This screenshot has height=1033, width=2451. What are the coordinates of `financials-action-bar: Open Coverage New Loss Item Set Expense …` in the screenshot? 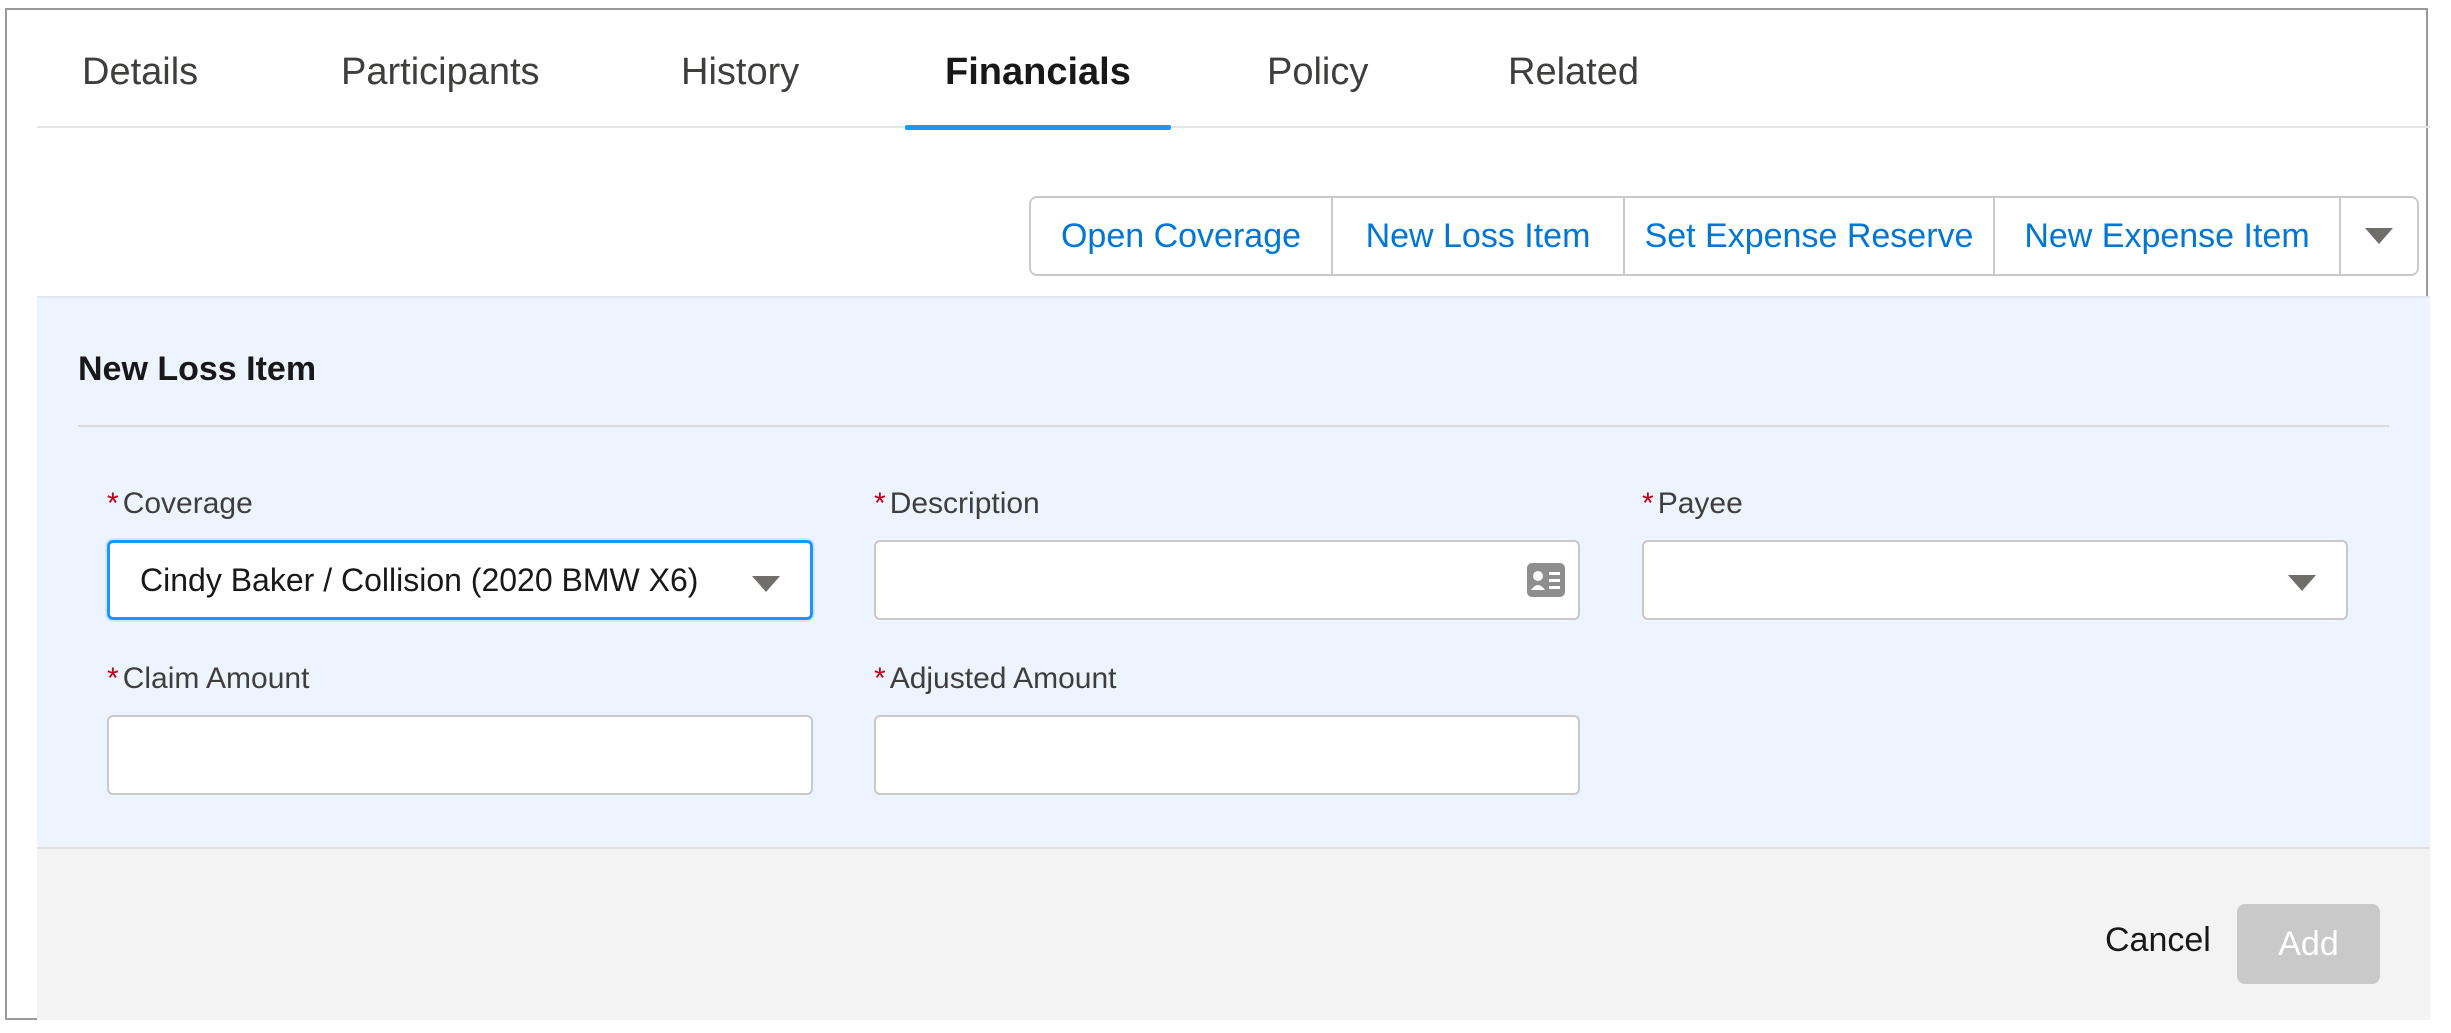 It's located at (1724, 236).